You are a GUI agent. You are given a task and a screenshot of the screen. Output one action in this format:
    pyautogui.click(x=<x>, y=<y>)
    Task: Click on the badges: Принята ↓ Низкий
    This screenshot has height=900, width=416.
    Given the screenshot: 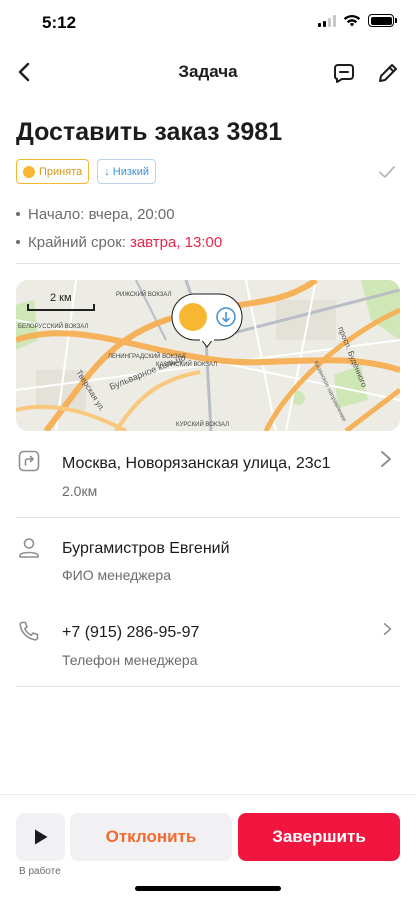 What is the action you would take?
    pyautogui.click(x=86, y=171)
    